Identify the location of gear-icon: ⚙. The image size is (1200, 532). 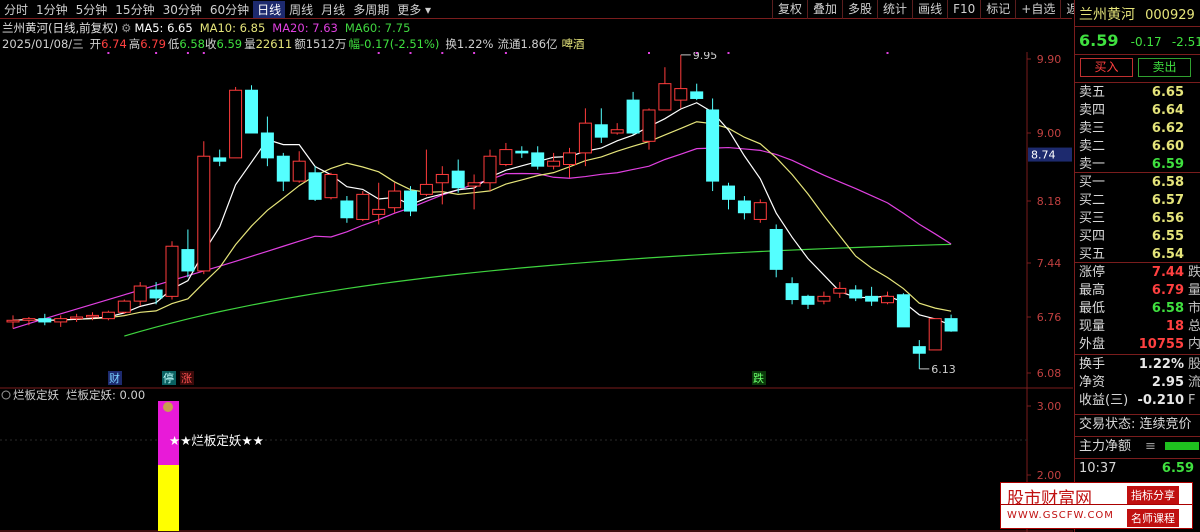
(126, 28).